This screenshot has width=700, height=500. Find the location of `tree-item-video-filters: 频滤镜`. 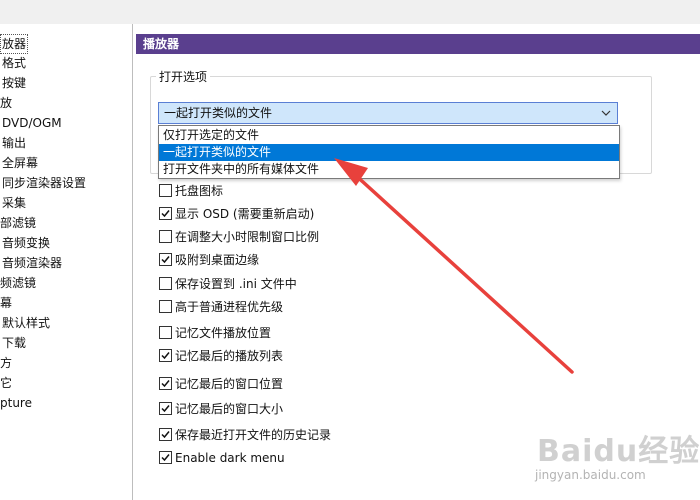

tree-item-video-filters: 频滤镜 is located at coordinates (18, 283).